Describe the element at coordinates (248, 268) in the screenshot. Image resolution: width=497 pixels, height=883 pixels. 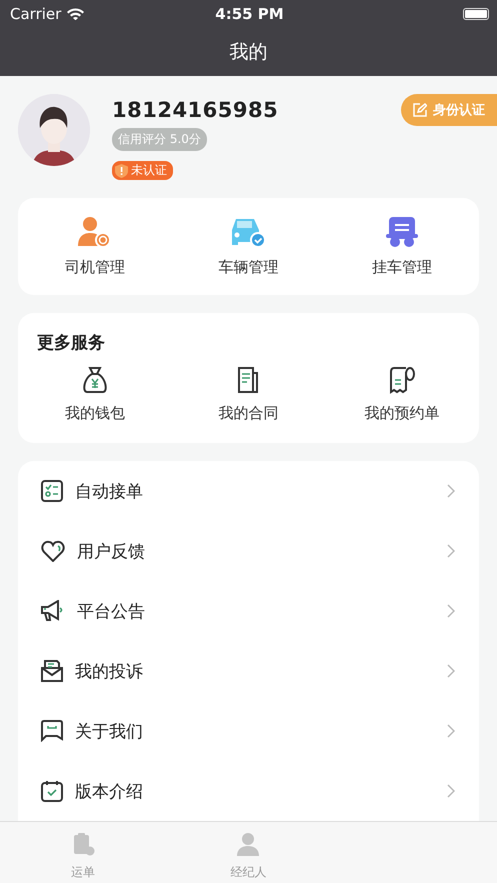
I see `shortcut-label: 车辆管理` at that location.